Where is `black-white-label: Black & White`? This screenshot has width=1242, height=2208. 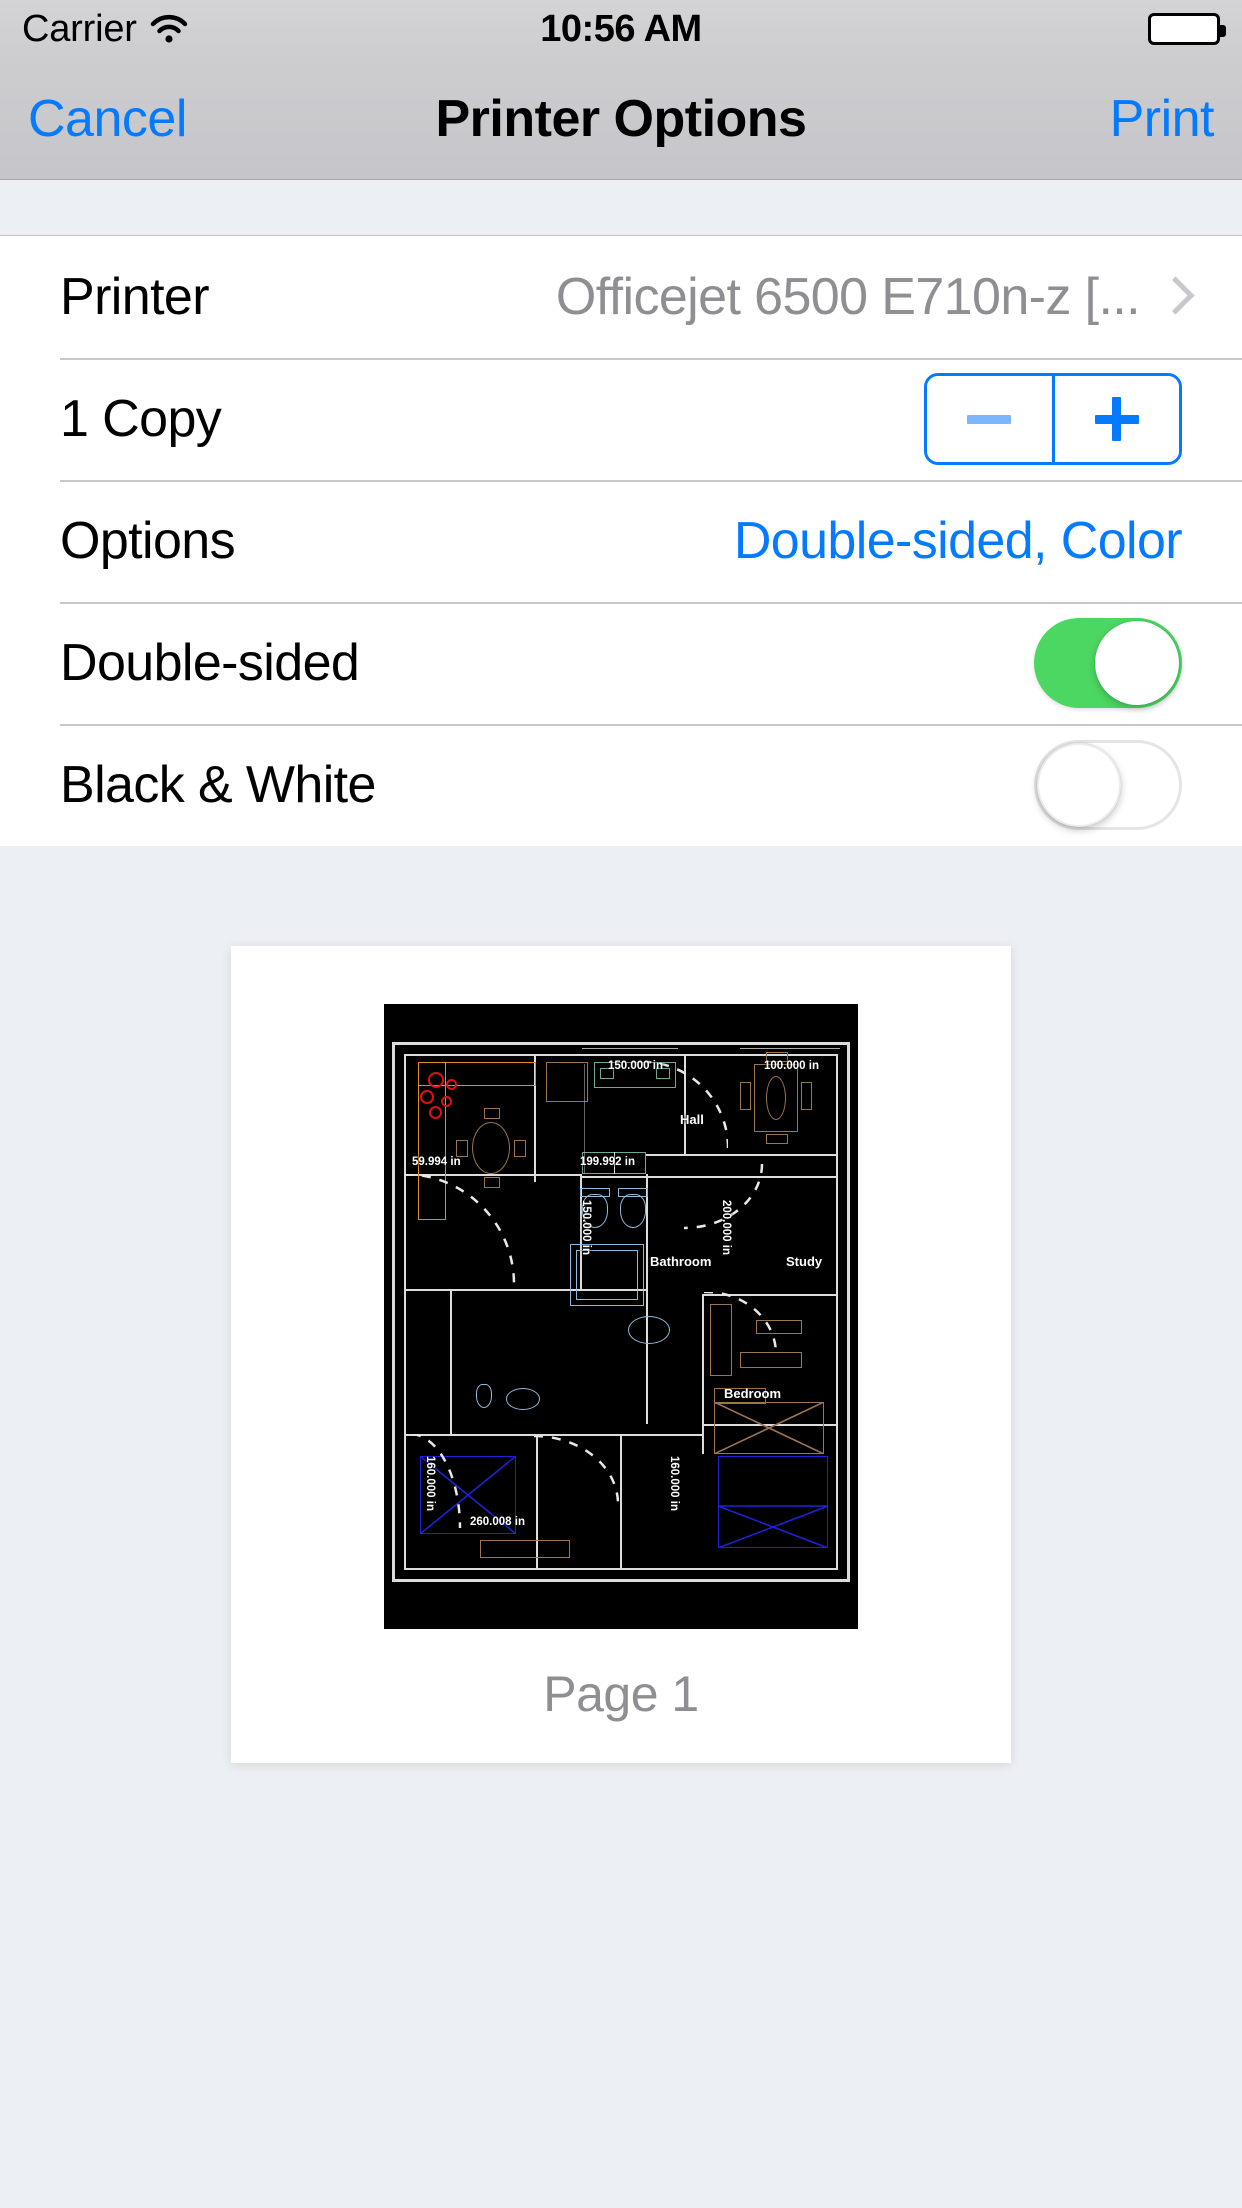
black-white-label: Black & White is located at coordinates (218, 785).